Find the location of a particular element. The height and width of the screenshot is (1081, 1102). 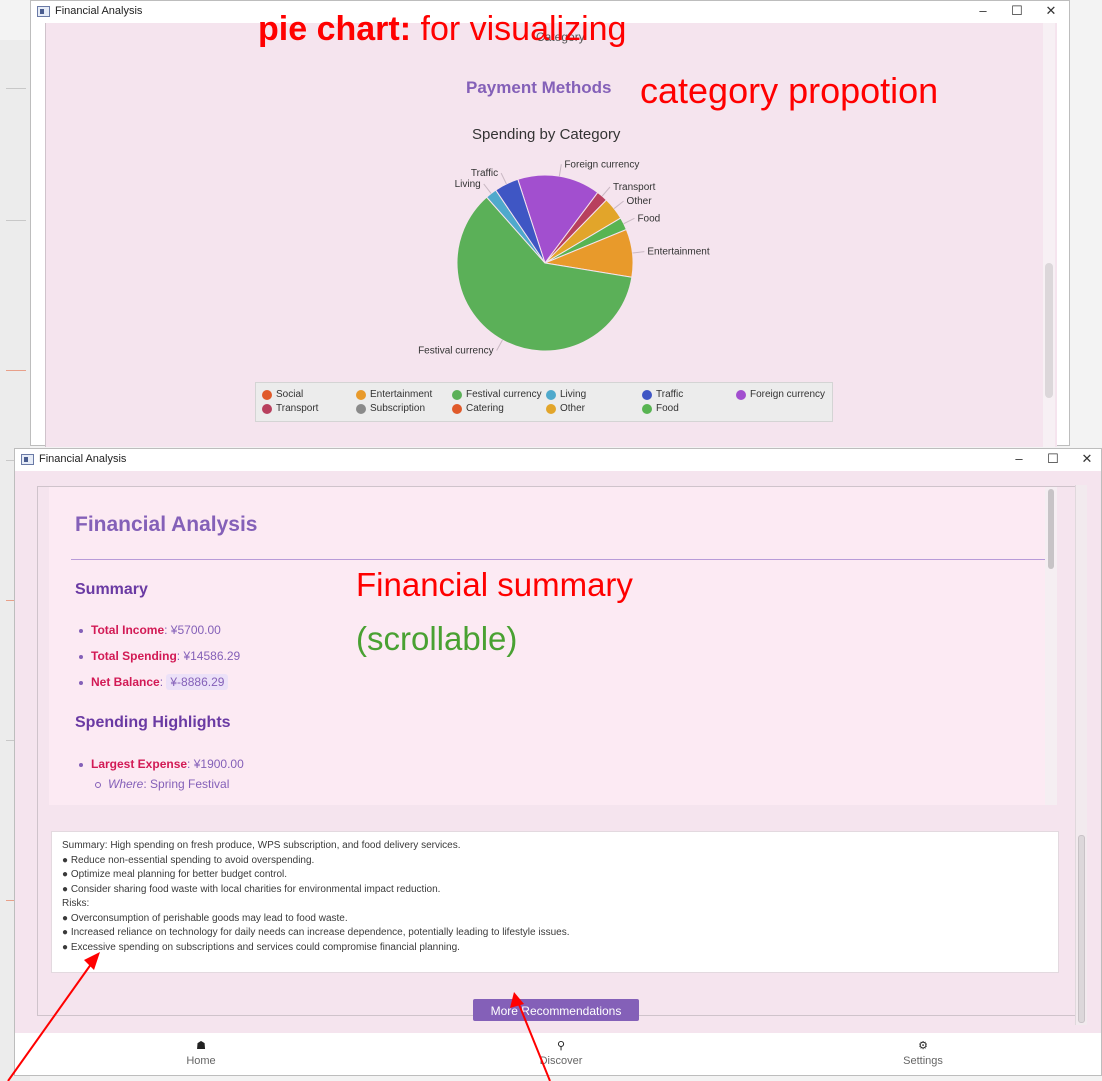

annotation-arrows is located at coordinates (279, 1016).